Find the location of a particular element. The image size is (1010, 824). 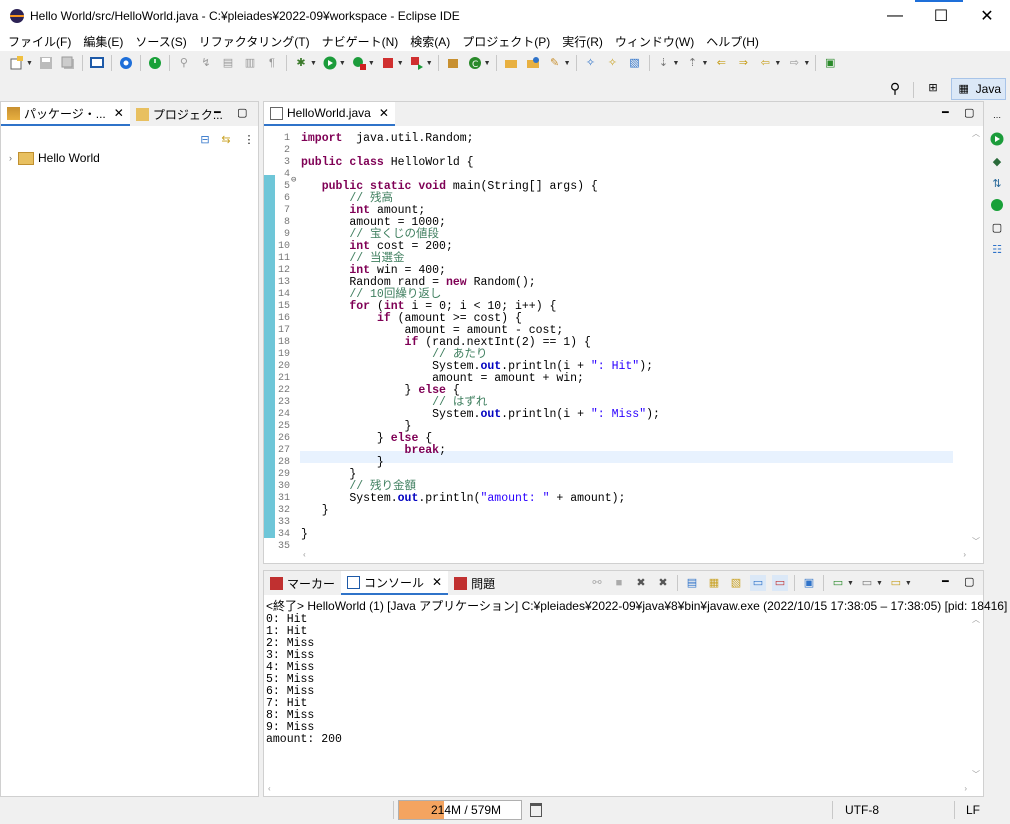

editor-horizontal-scrollbar: ‹ › is located at coordinates (616, 556).